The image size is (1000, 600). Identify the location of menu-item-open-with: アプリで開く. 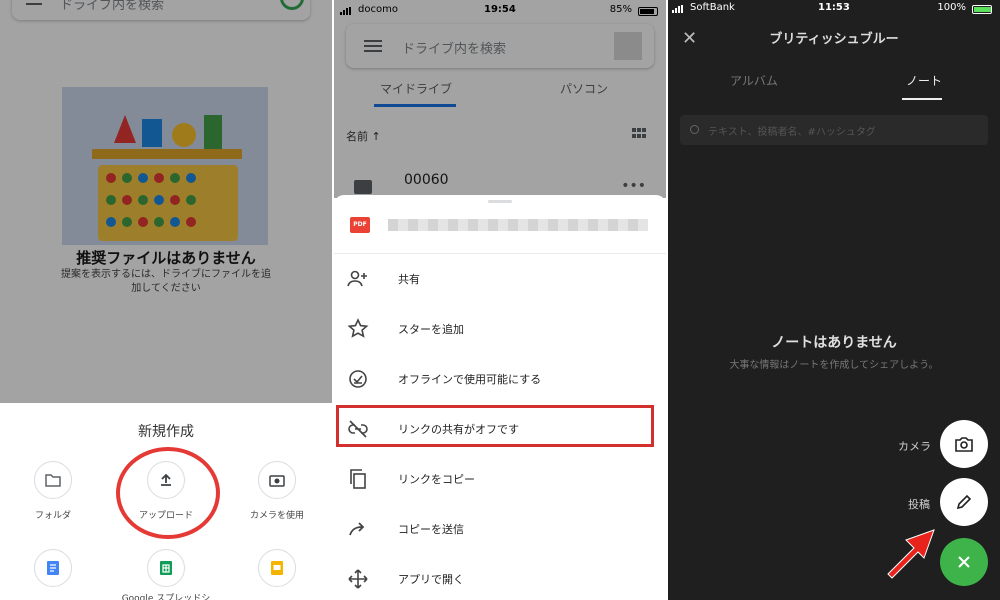
(500, 579).